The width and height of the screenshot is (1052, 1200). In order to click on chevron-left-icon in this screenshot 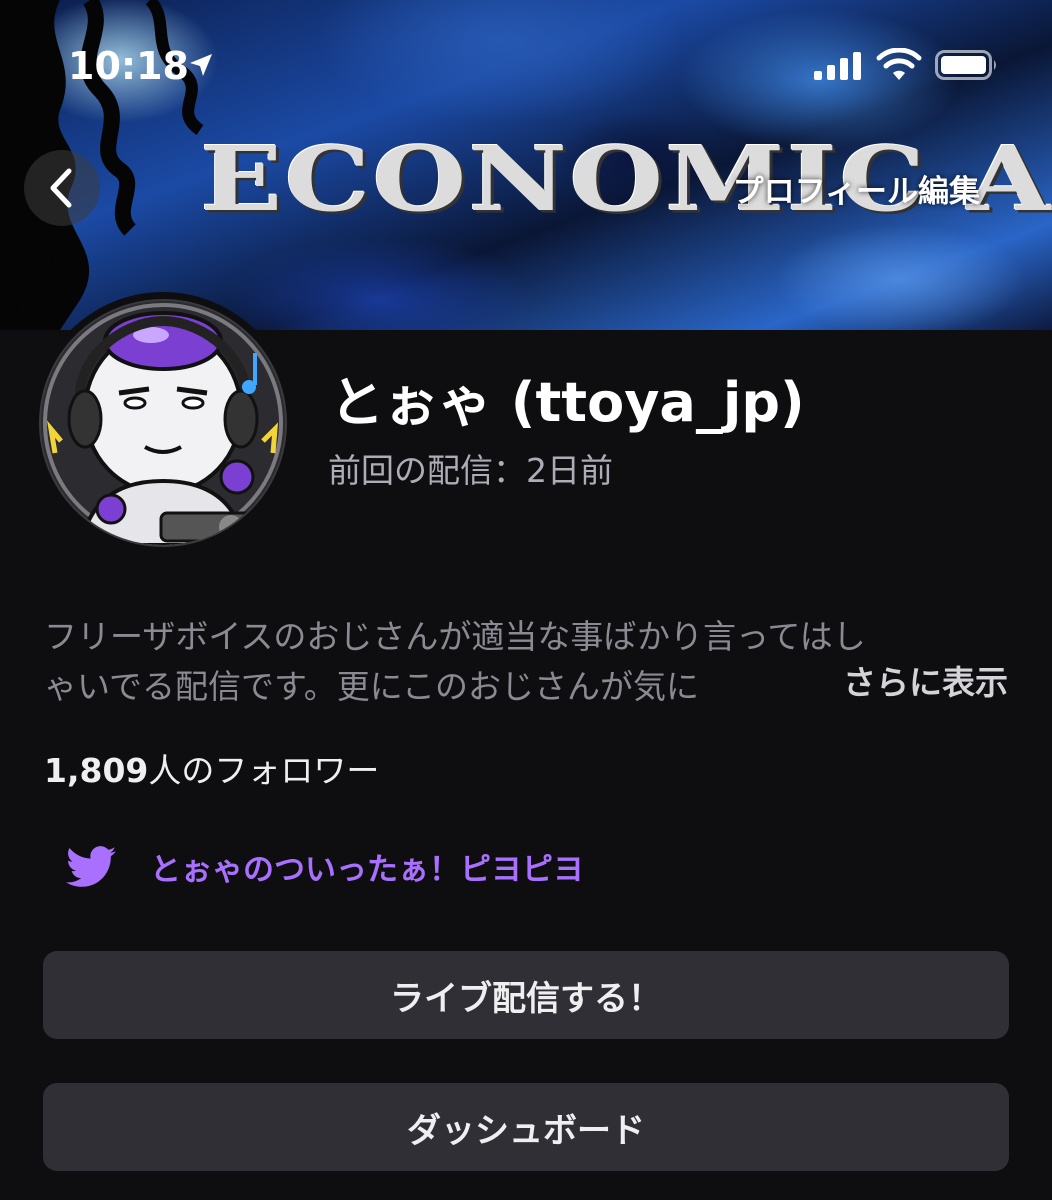, I will do `click(61, 188)`.